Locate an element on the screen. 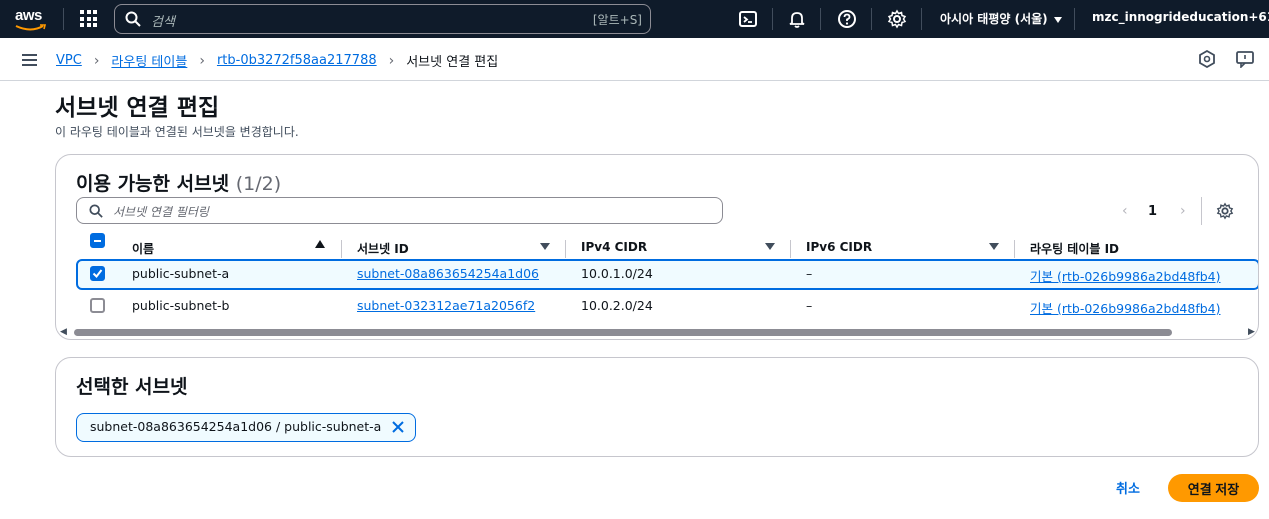 The height and width of the screenshot is (519, 1269). breadcrumb-vpc: VPC is located at coordinates (69, 60).